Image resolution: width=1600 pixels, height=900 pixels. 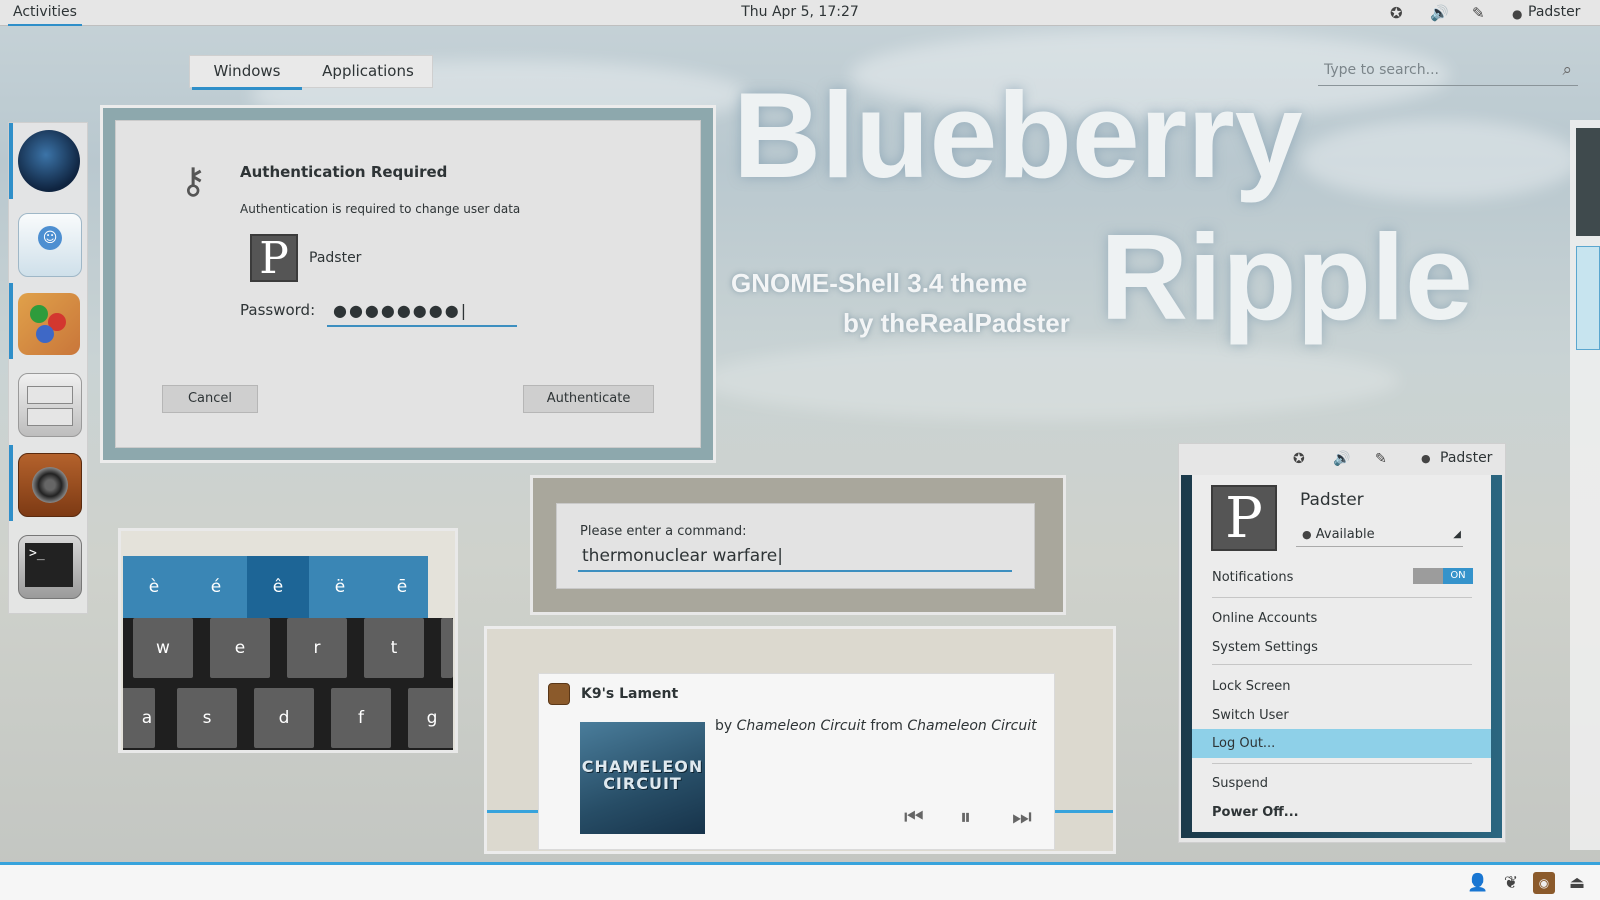 I want to click on accent-key: ë, so click(x=340, y=587).